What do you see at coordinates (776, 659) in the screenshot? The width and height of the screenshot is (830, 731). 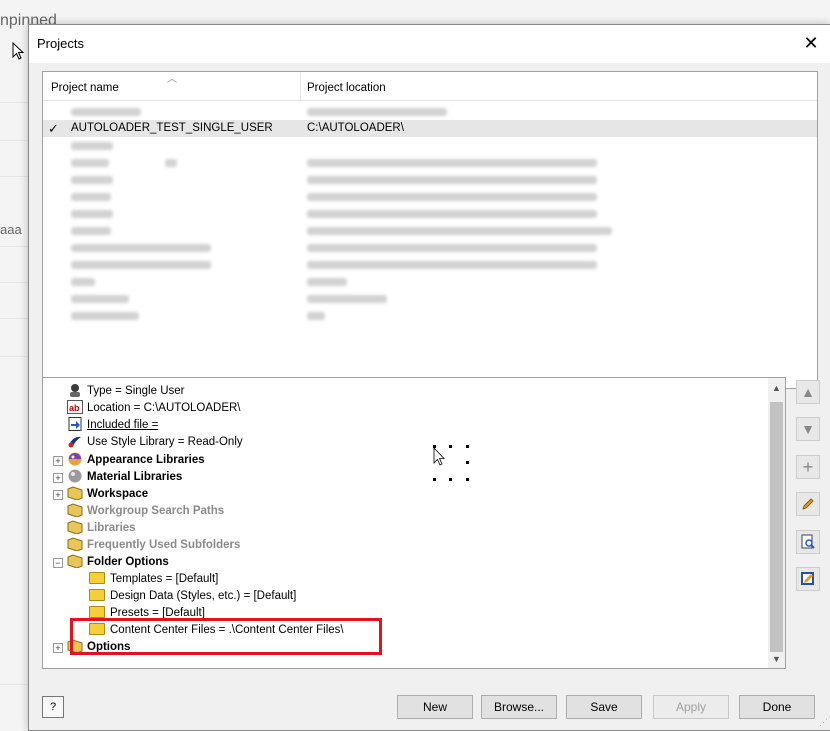 I see `scroll-down-arrow-icon: ▼` at bounding box center [776, 659].